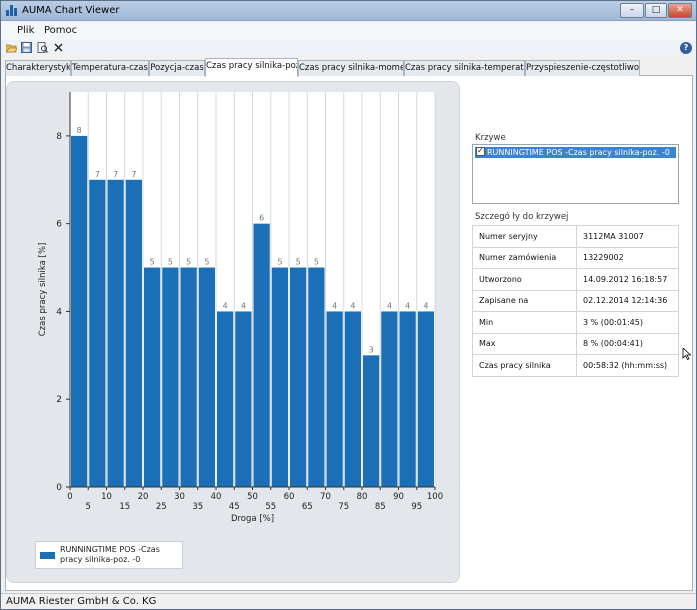 Image resolution: width=697 pixels, height=610 pixels. I want to click on window-title: AUMA Chart Viewer, so click(71, 10).